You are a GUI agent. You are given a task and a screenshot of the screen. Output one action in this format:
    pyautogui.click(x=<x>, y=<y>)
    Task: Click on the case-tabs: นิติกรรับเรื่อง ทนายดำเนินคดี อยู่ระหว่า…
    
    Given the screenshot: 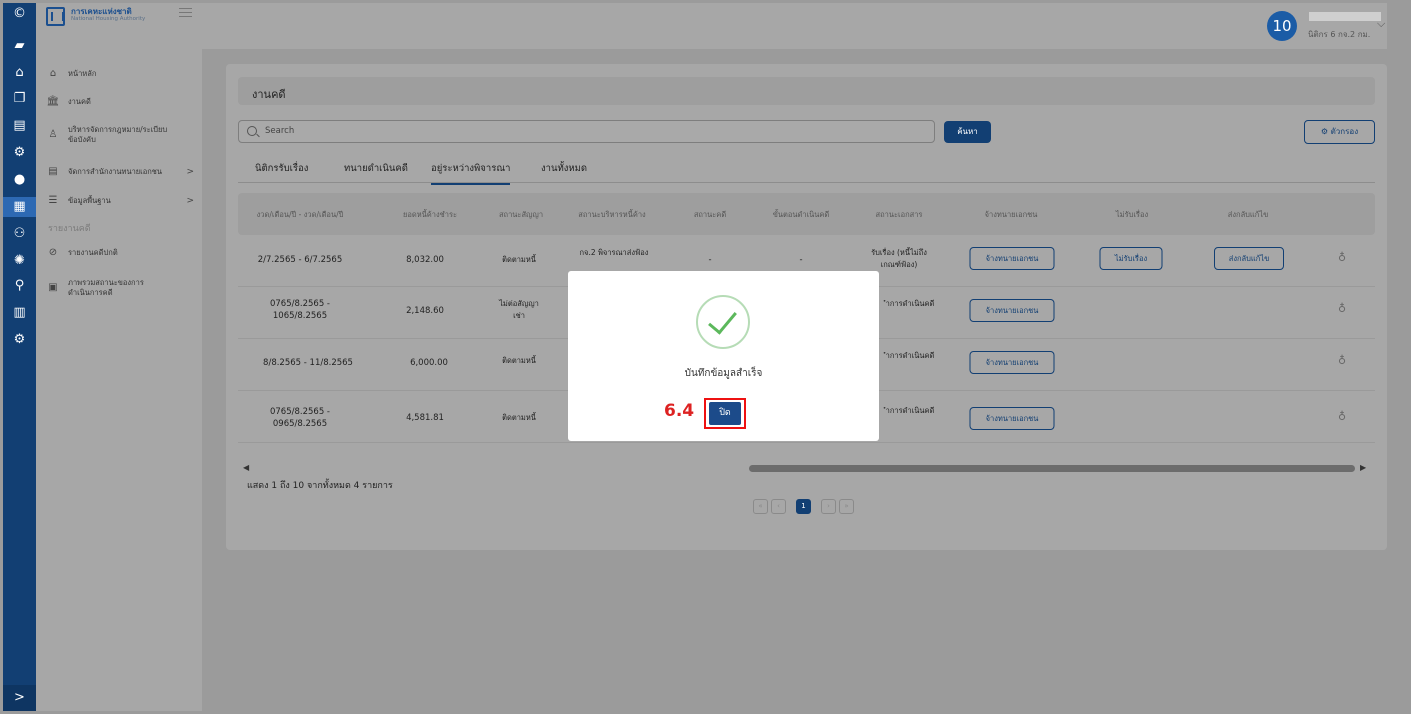 What is the action you would take?
    pyautogui.click(x=806, y=169)
    